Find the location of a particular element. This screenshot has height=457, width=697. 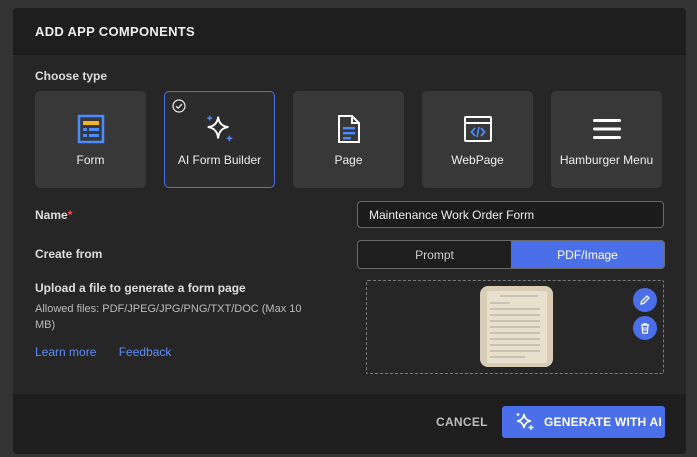

create-from-toggle: Prompt PDF/Image is located at coordinates (511, 254).